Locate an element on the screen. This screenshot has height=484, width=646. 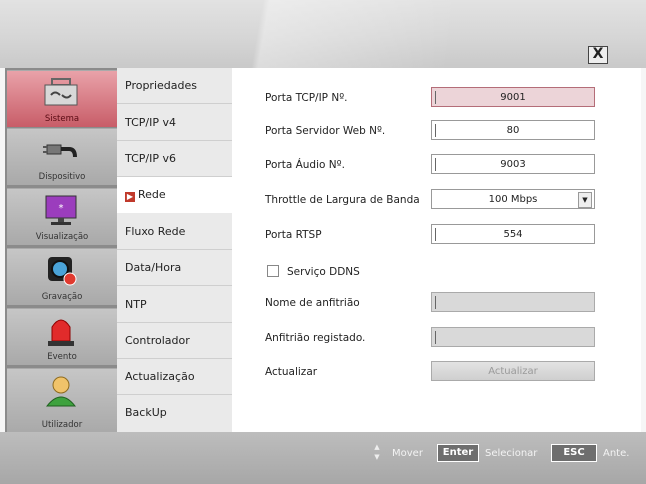
selected-arrow-icon: ▶ is located at coordinates (130, 197).